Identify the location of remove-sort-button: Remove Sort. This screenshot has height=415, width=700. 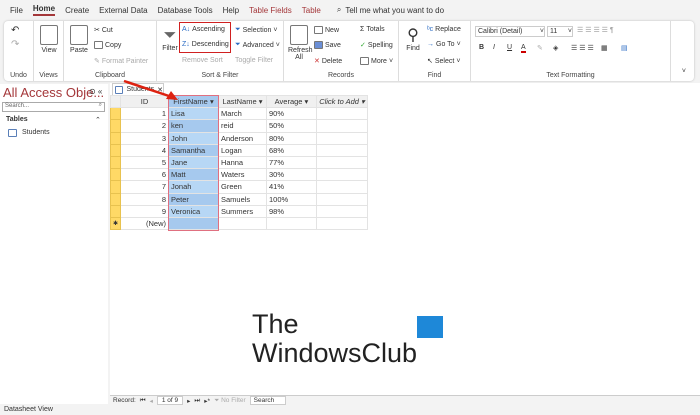
(202, 60).